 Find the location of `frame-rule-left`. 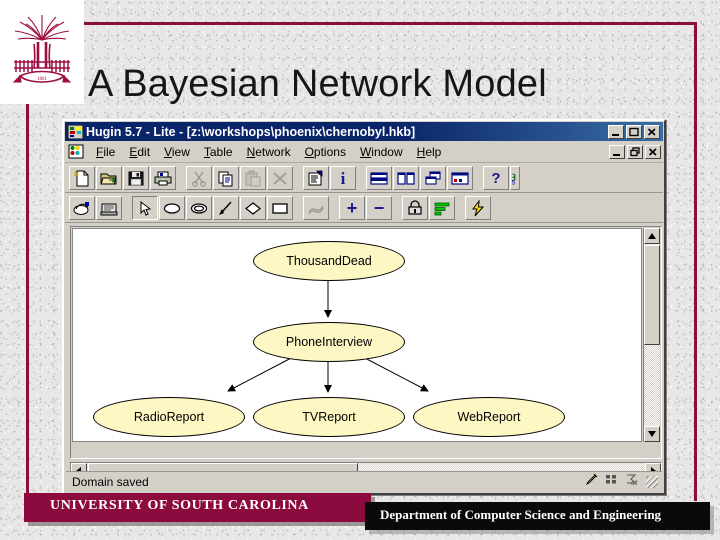

frame-rule-left is located at coordinates (27, 300).